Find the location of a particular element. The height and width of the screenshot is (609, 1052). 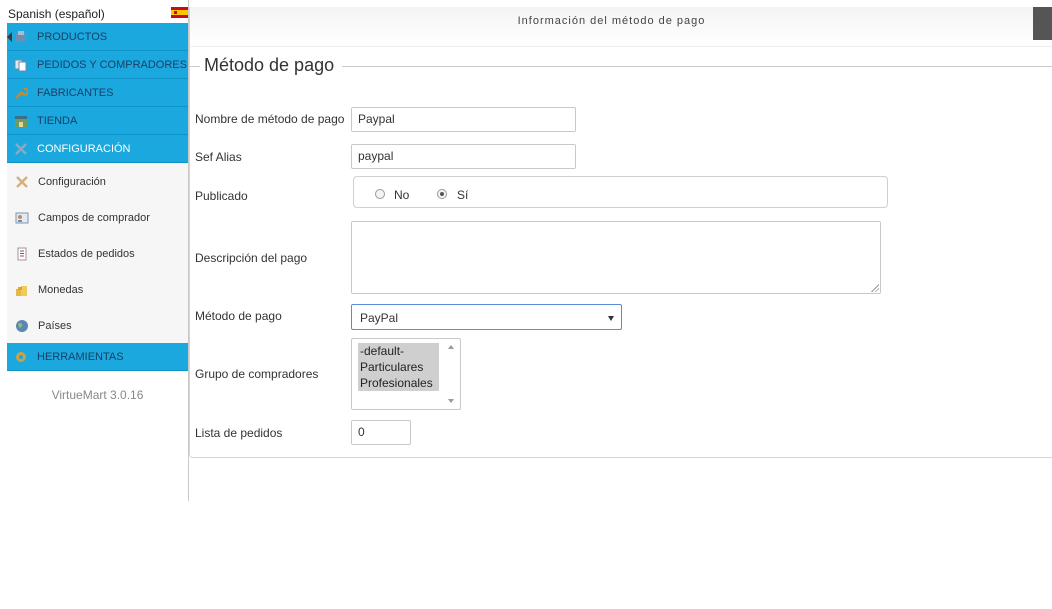

published-yes-radio is located at coordinates (442, 194).